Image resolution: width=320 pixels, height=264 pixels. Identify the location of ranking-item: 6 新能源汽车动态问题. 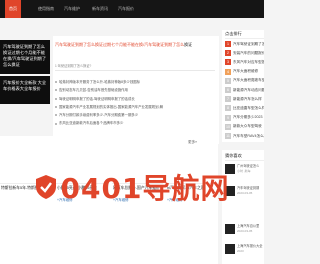
(244, 90).